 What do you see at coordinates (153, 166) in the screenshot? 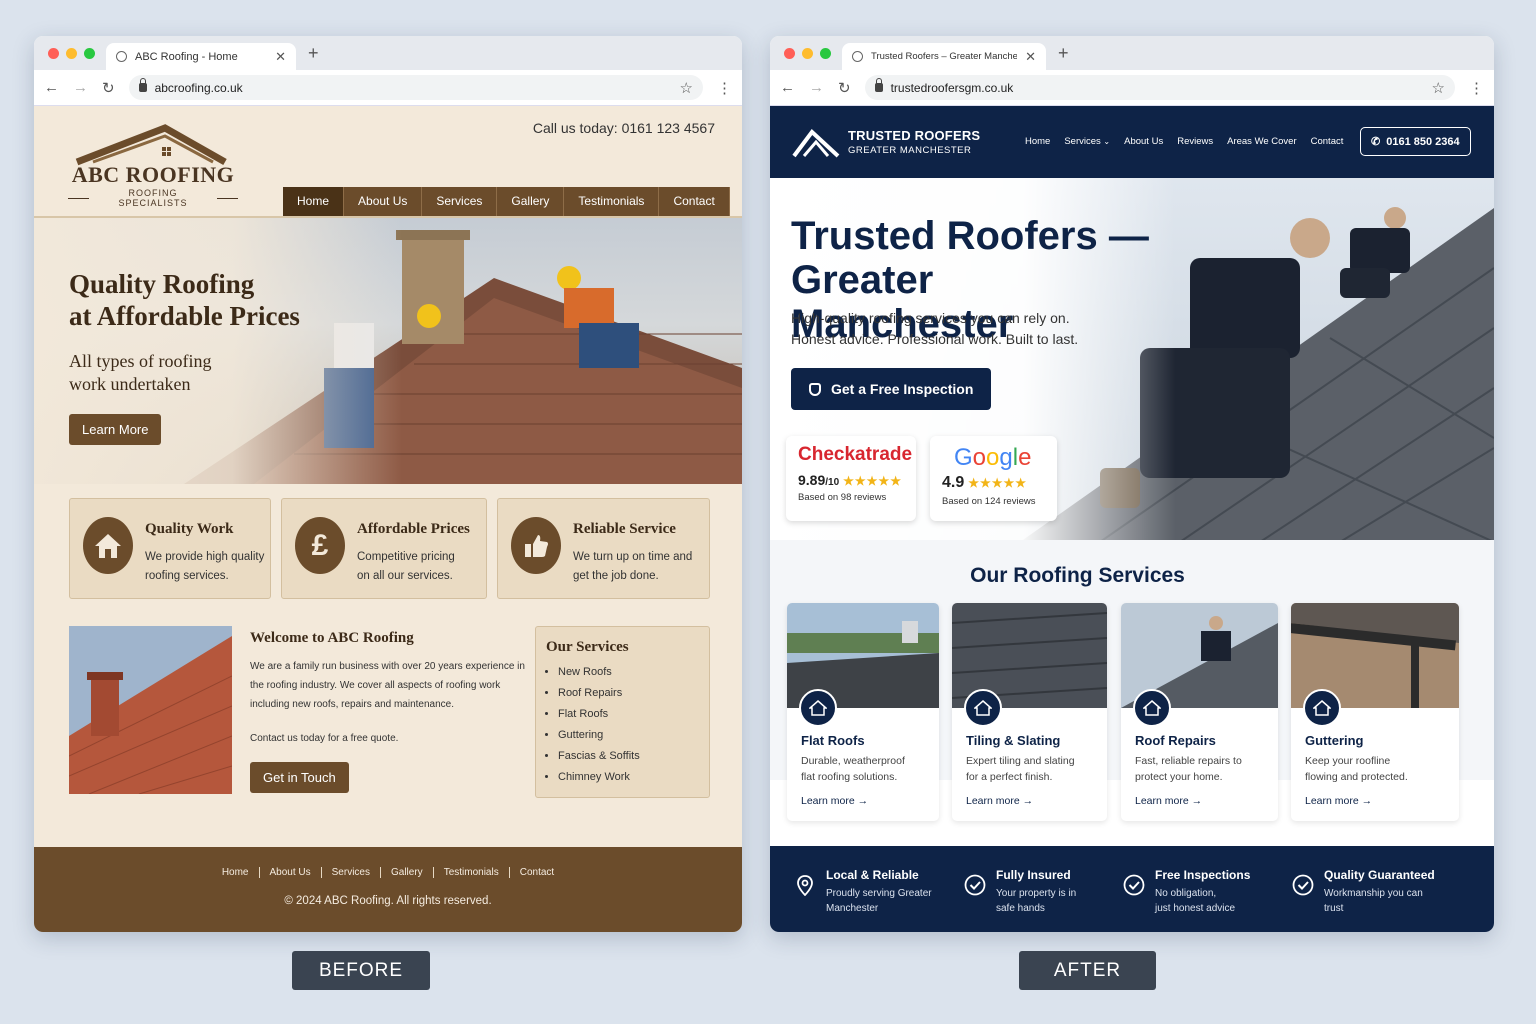
I see `site-logo: ABC ROOFING ROOFING SPECIALISTS` at bounding box center [153, 166].